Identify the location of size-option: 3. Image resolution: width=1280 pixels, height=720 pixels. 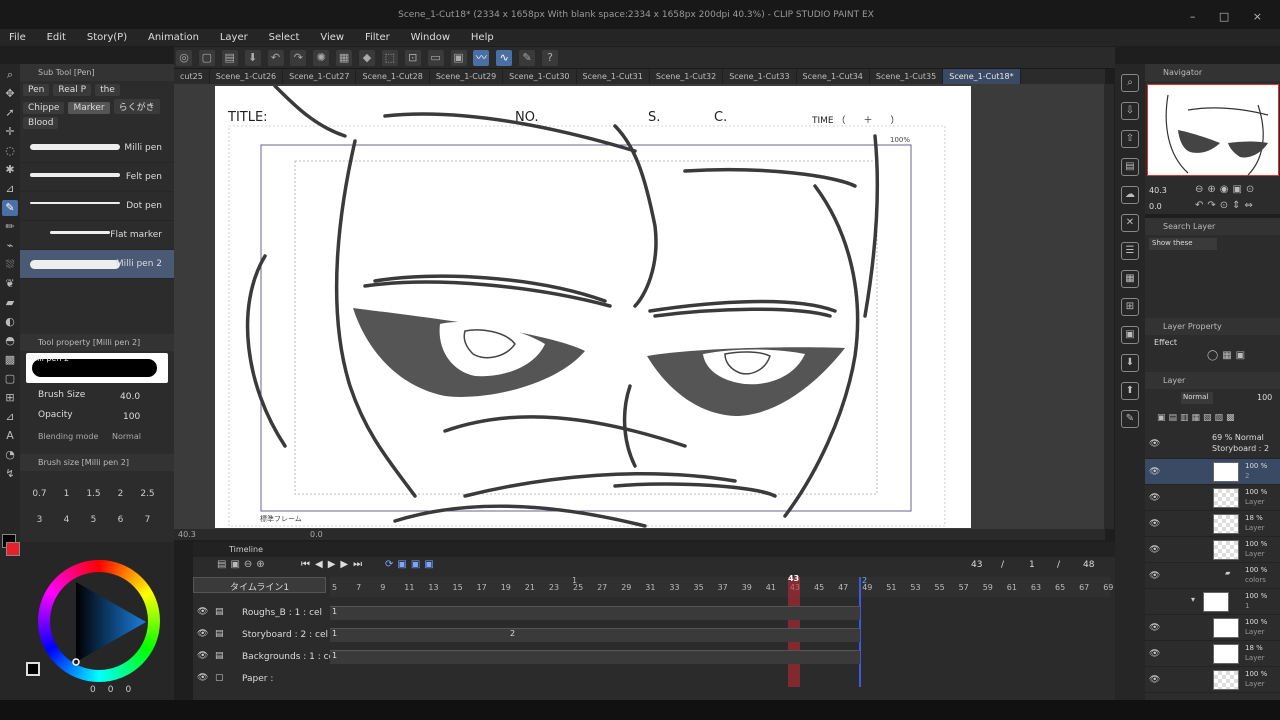
(39, 520).